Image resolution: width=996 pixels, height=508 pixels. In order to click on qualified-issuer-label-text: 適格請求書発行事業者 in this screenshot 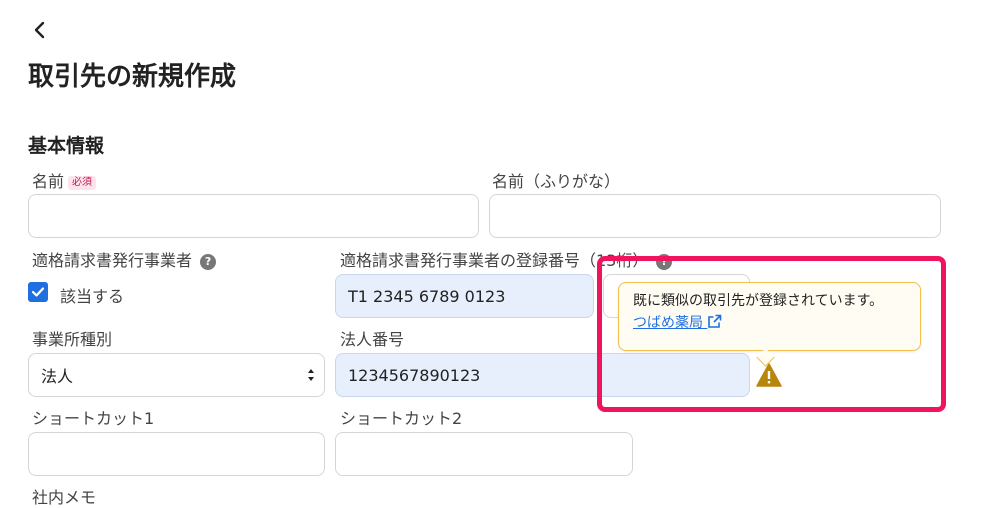, I will do `click(112, 260)`.